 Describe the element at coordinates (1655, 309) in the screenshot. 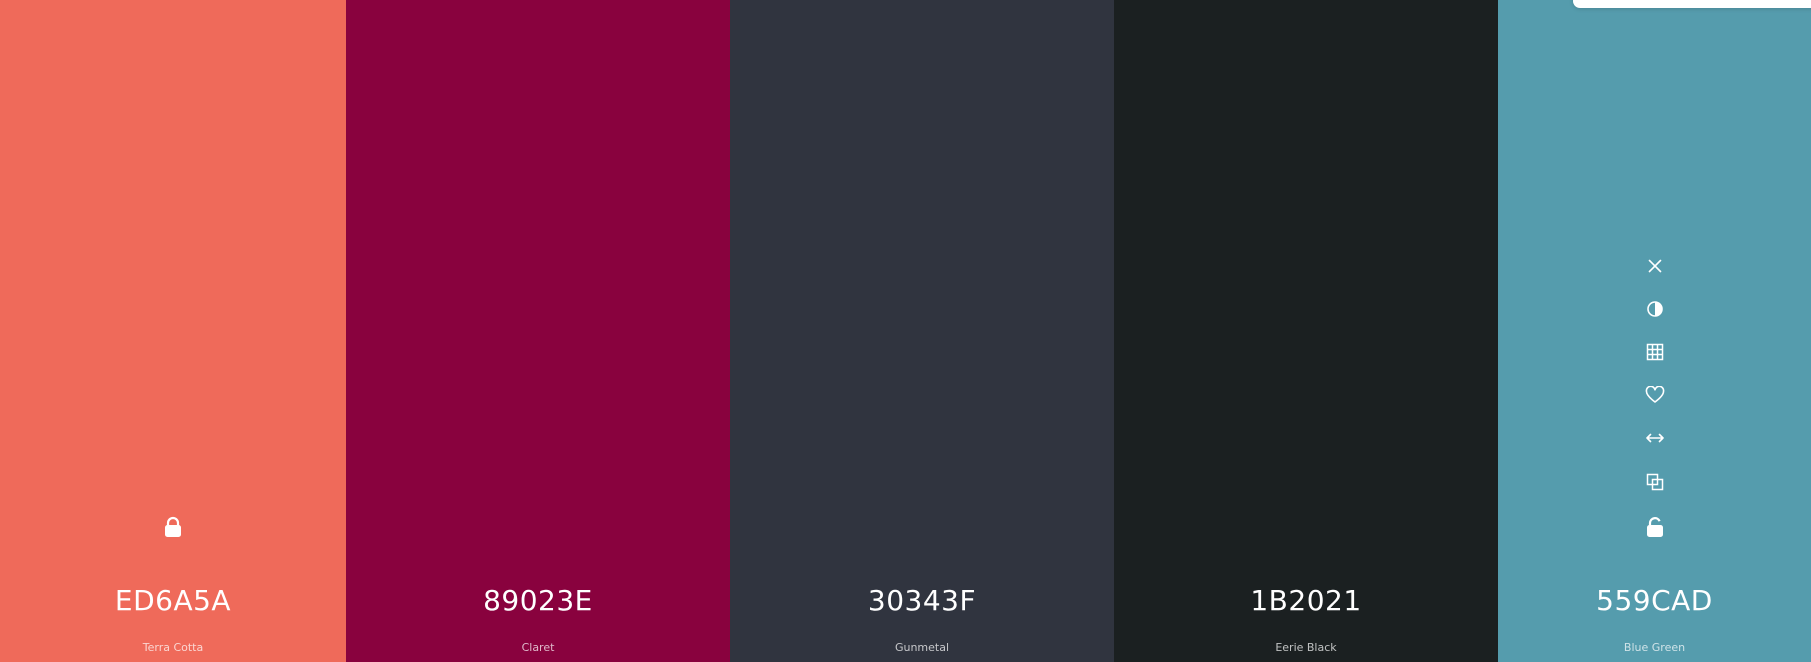

I see `contrast-icon` at that location.